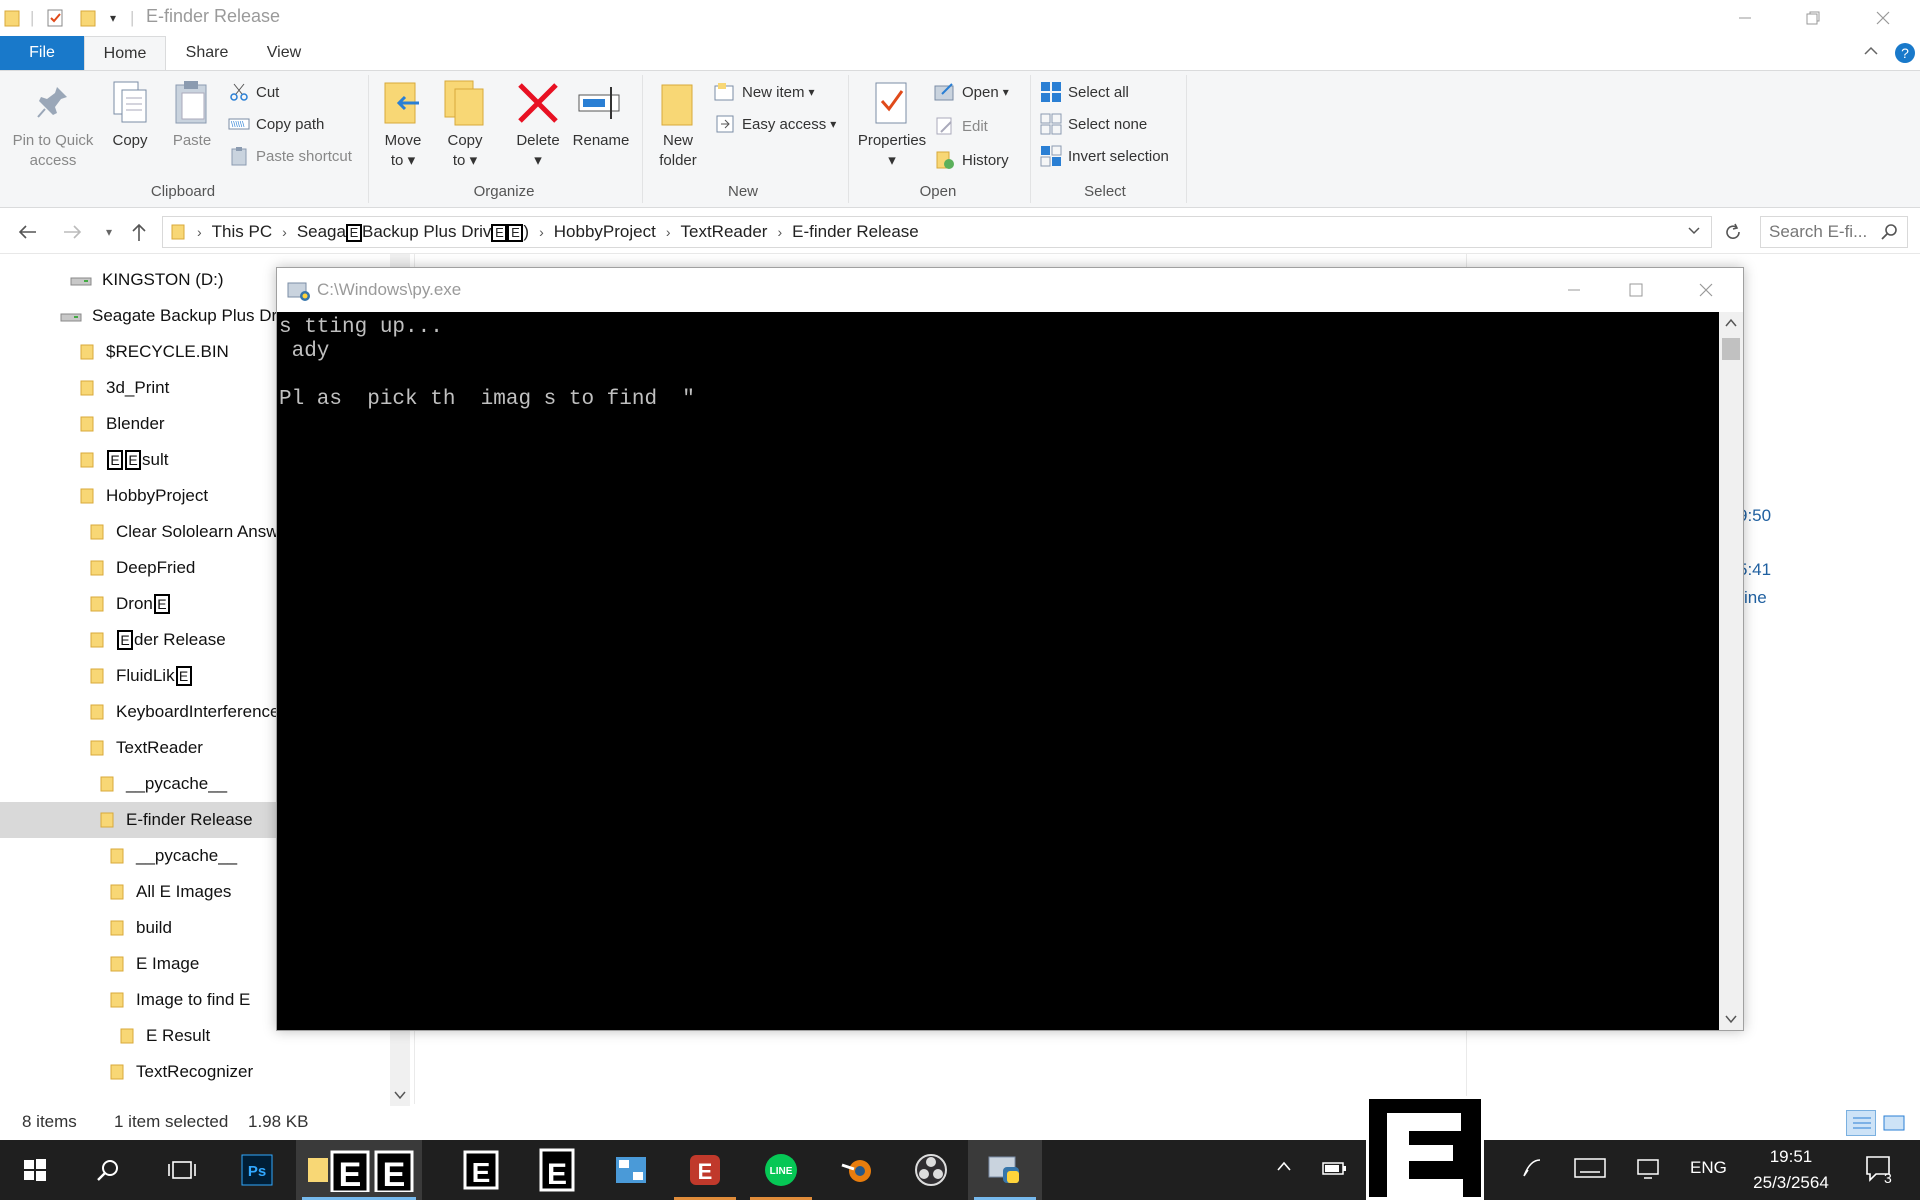  I want to click on scroll-up-chevron-icon, so click(1731, 323).